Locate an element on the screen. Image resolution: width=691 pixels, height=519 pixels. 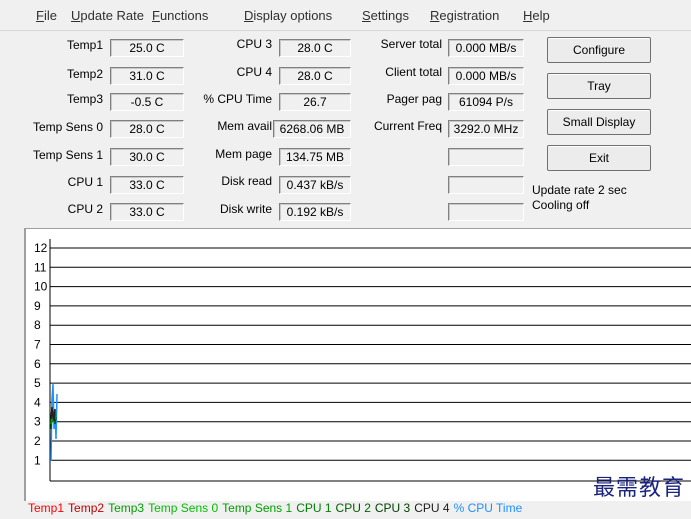
y-tick-label: 4 is located at coordinates (37, 402).